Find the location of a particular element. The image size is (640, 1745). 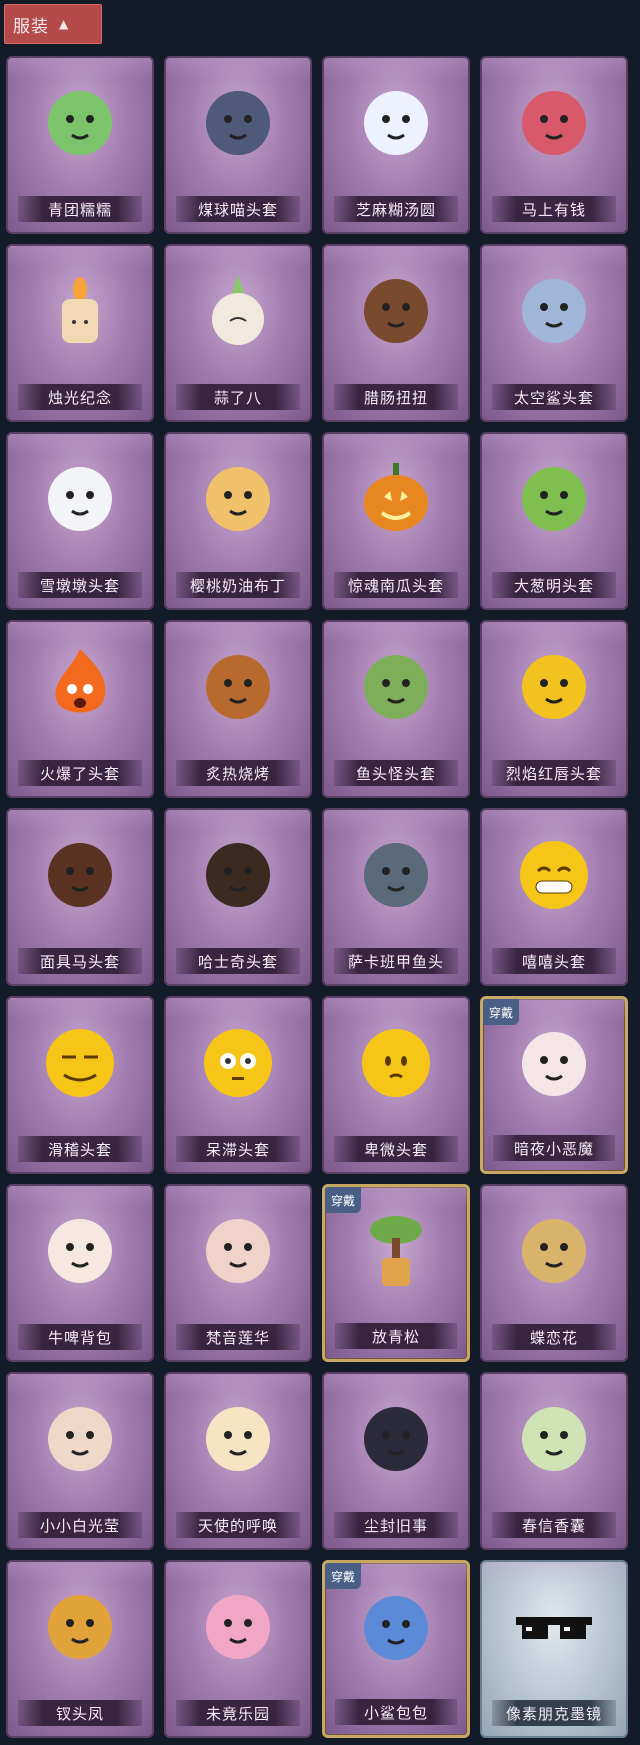

scallion-icon is located at coordinates (554, 498).